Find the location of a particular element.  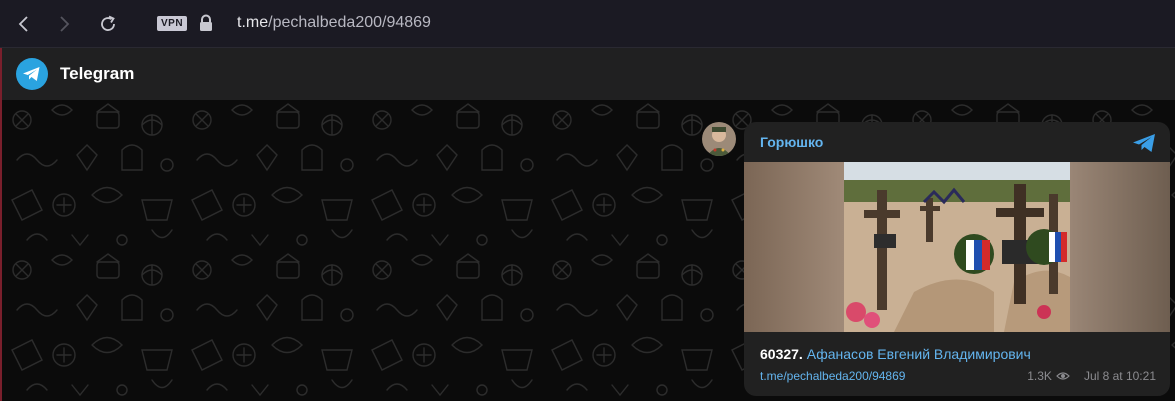

url-path: /pechalbeda200/94869 is located at coordinates (349, 22).